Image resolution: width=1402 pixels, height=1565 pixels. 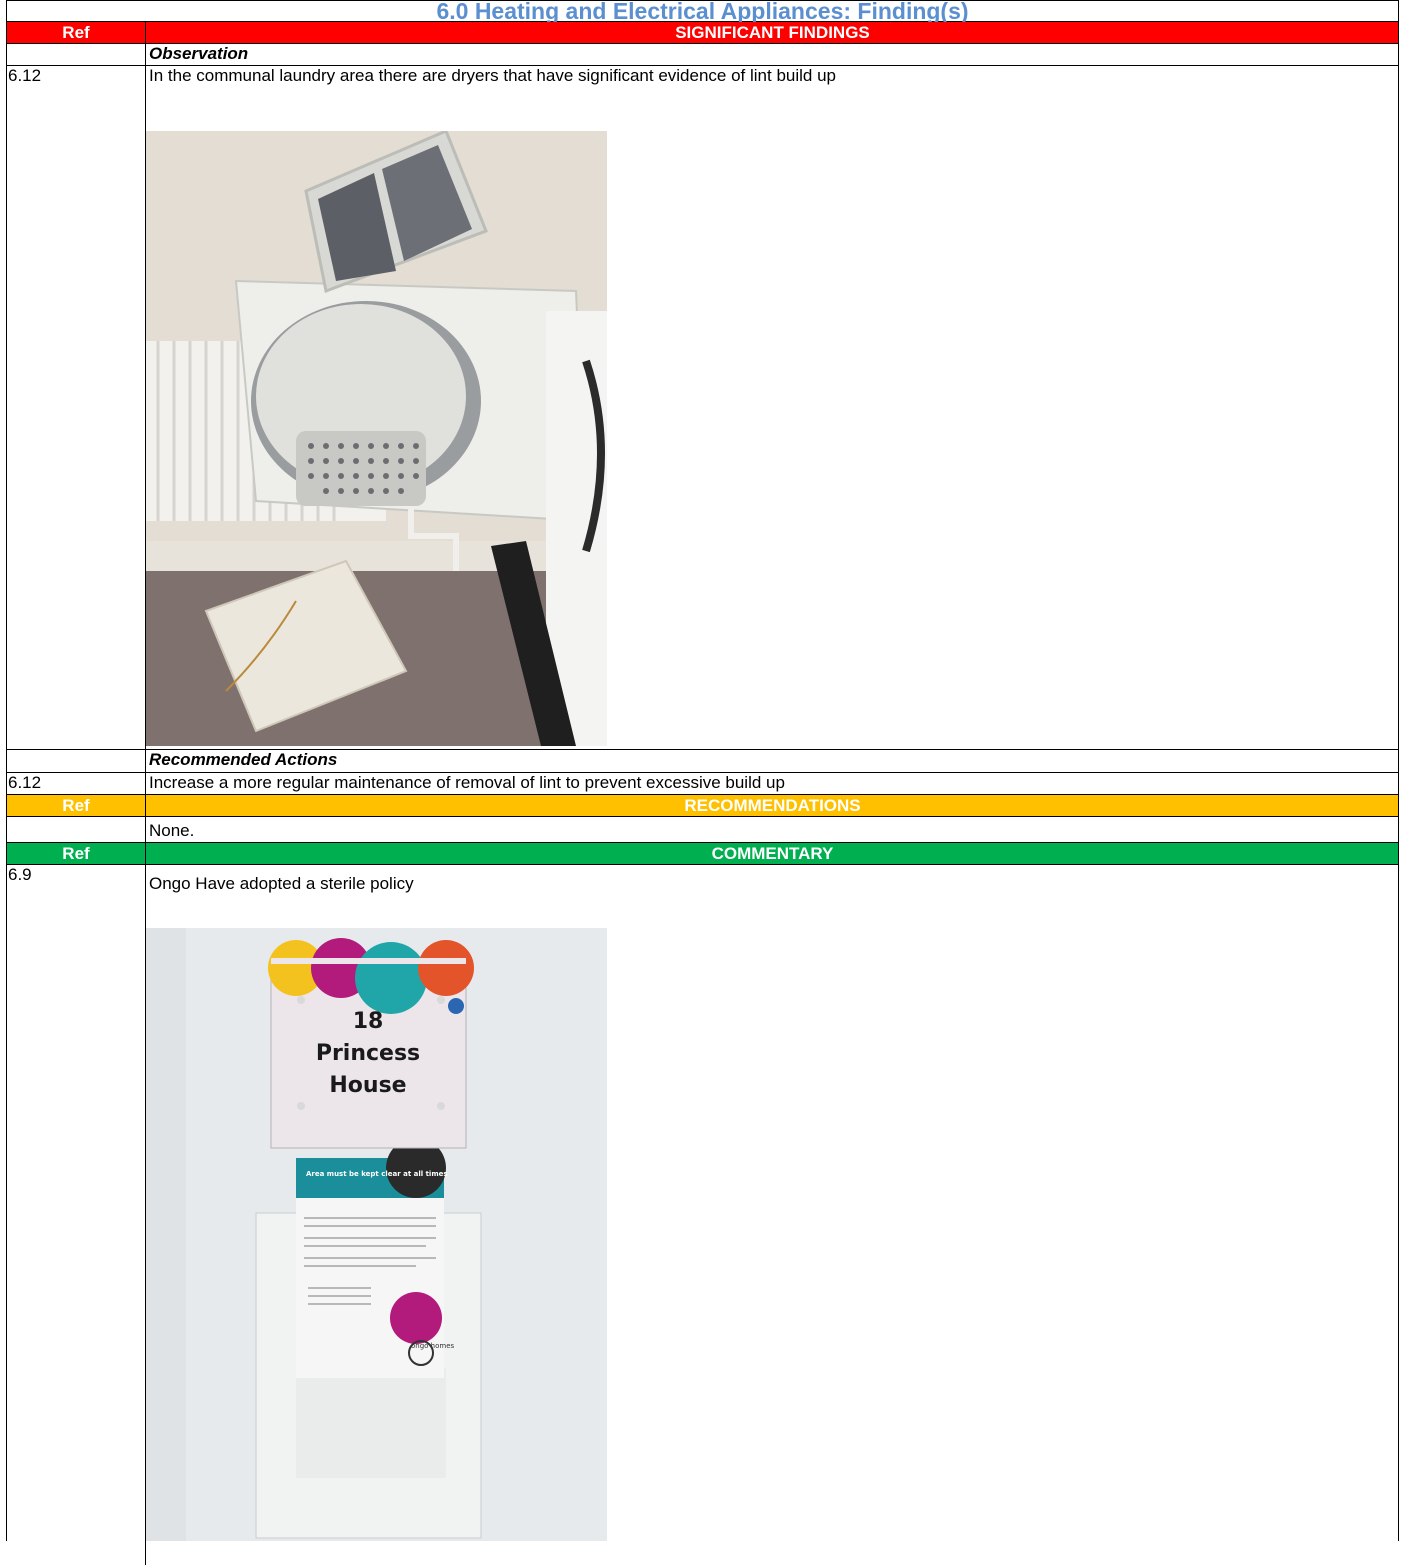 I want to click on dryer-lint-illustration, so click(x=376, y=438).